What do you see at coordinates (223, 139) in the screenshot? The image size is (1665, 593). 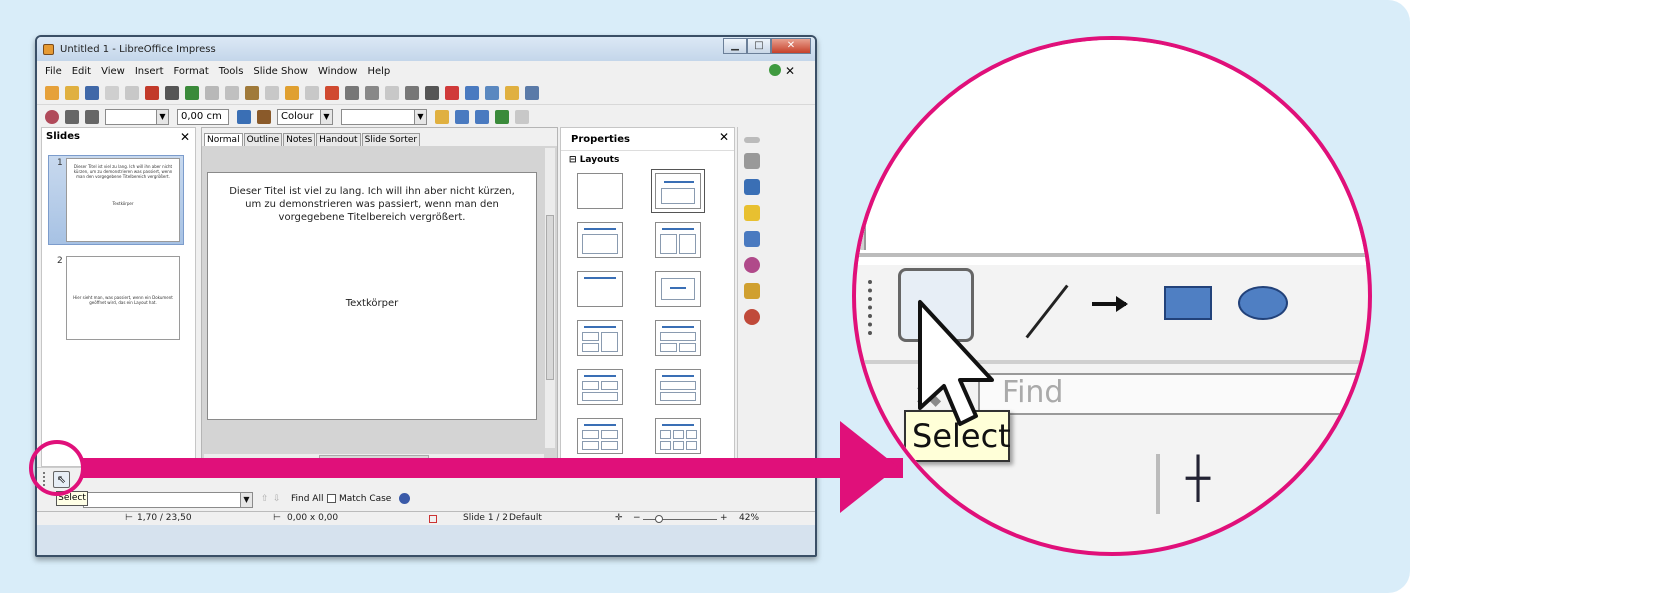 I see `tab-normal: Normal` at bounding box center [223, 139].